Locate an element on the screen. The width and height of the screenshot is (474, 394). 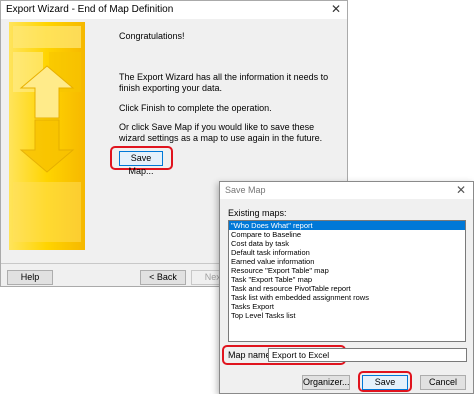
map-name-label: Map name: is located at coordinates (251, 355).